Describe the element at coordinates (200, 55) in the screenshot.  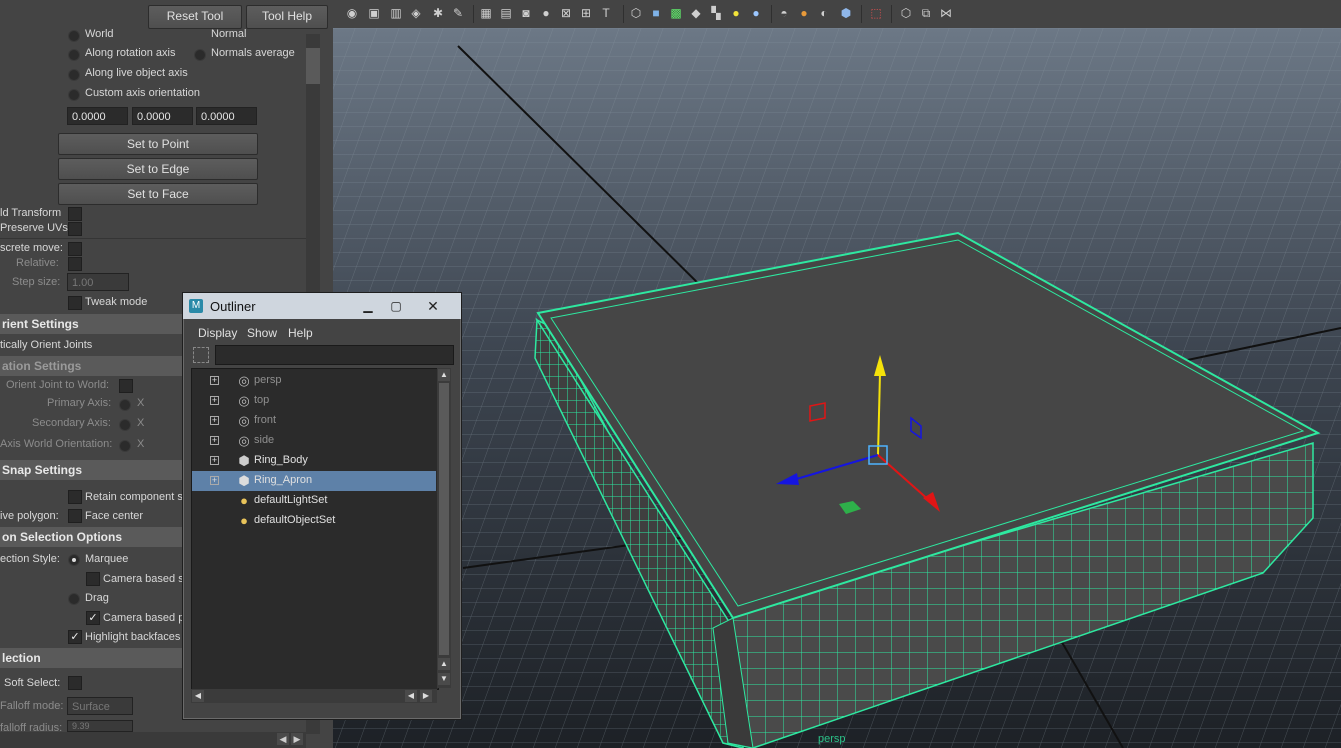
I see `normals-average-radio` at that location.